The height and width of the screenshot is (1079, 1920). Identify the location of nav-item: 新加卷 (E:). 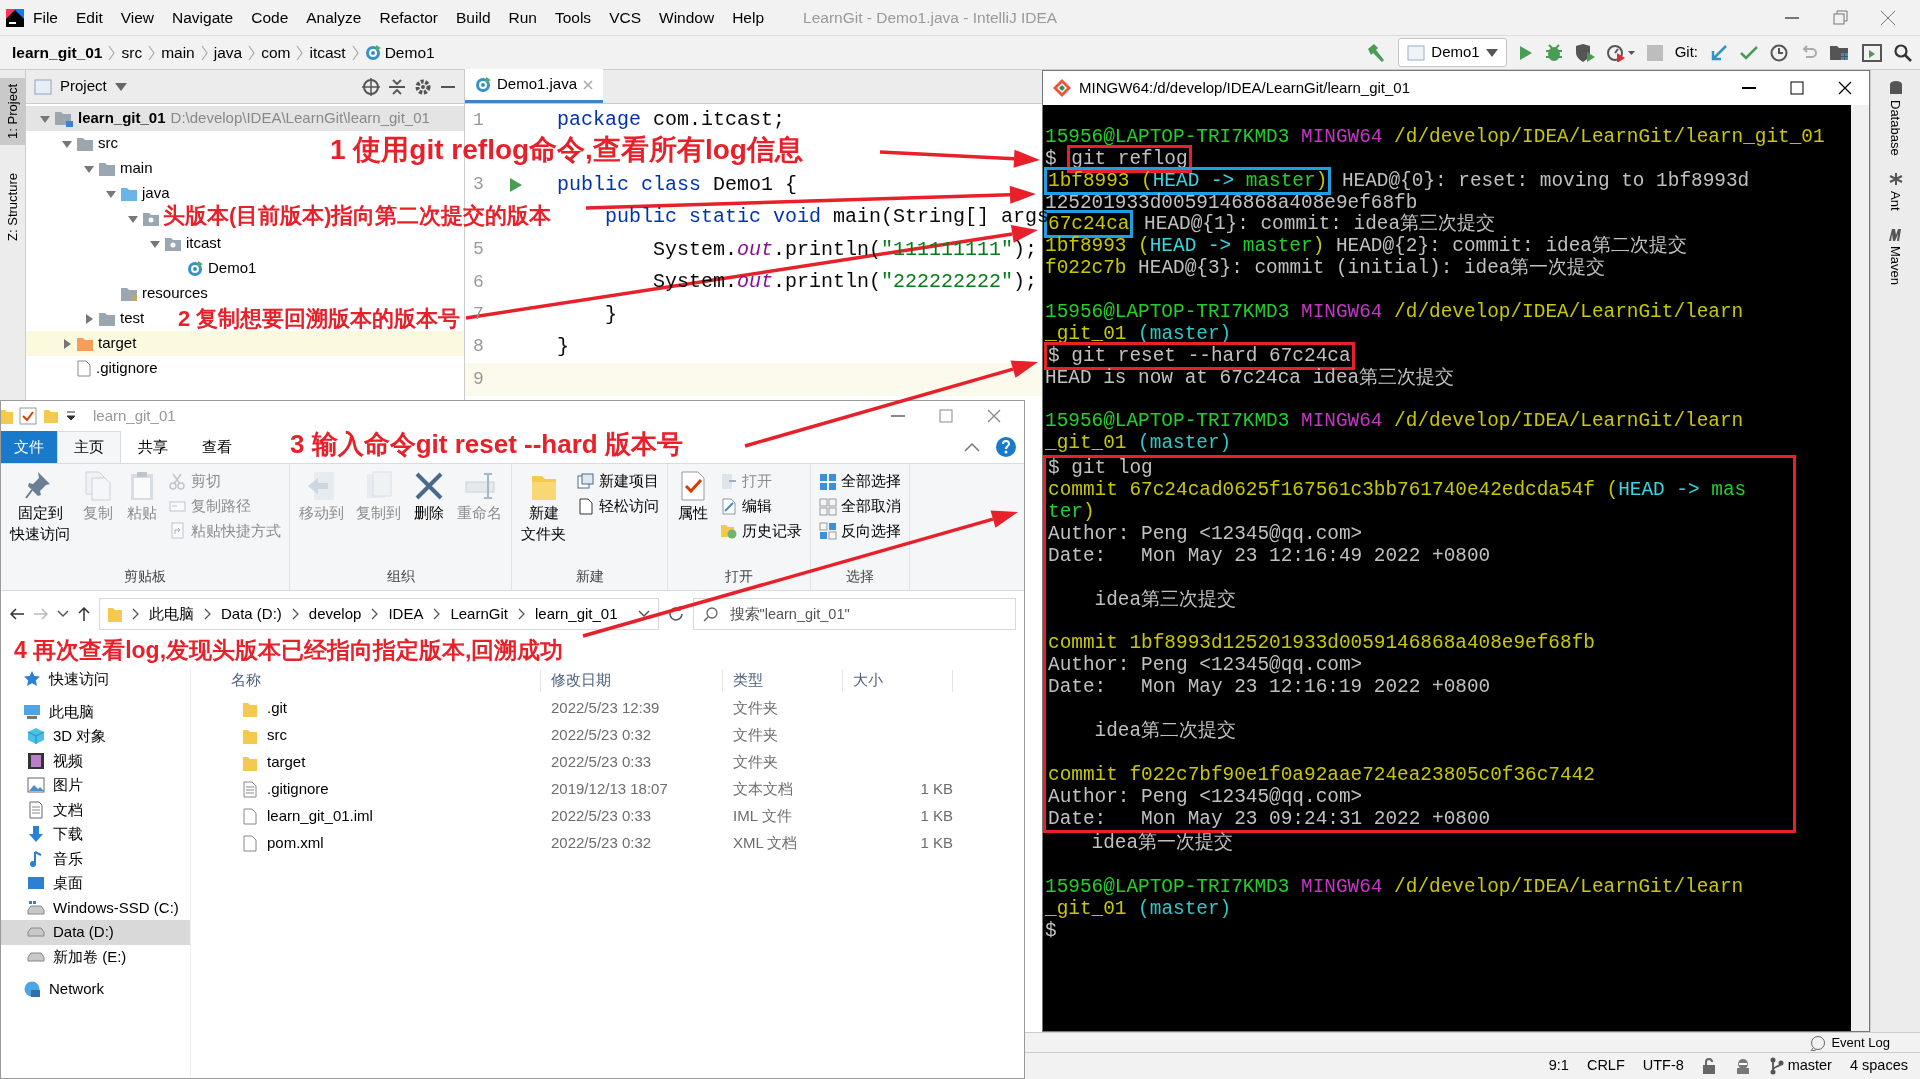
(95, 956).